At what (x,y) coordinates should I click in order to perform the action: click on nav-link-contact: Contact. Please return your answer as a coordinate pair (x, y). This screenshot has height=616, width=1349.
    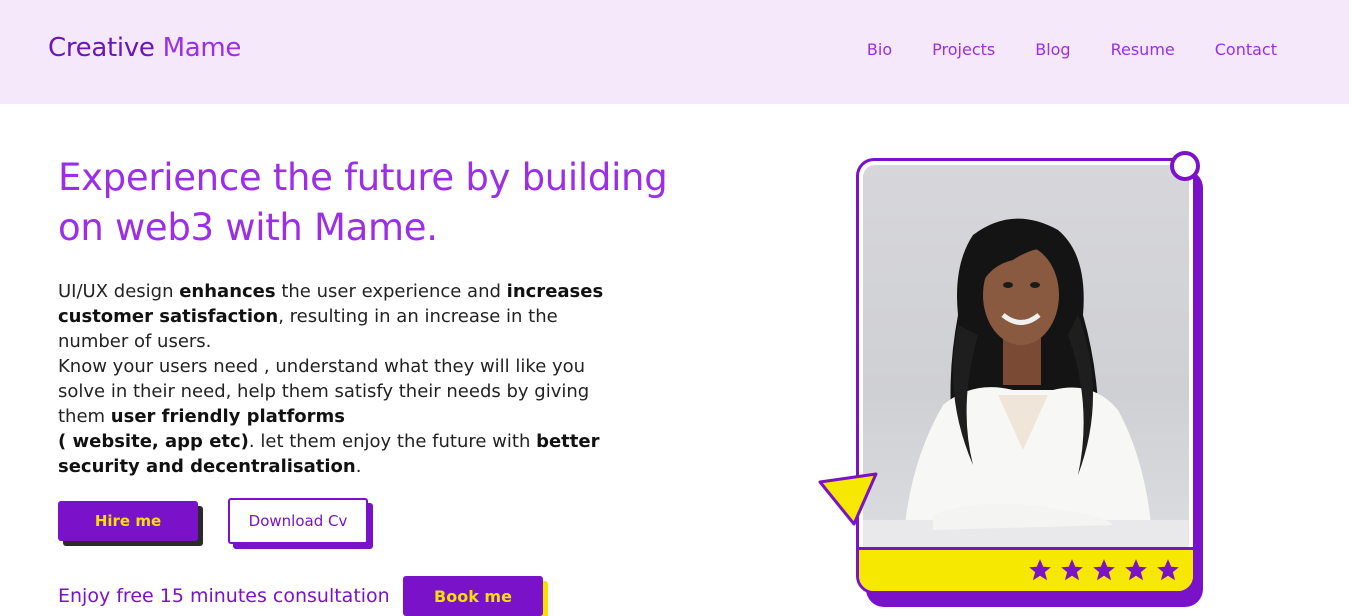
    Looking at the image, I should click on (1246, 49).